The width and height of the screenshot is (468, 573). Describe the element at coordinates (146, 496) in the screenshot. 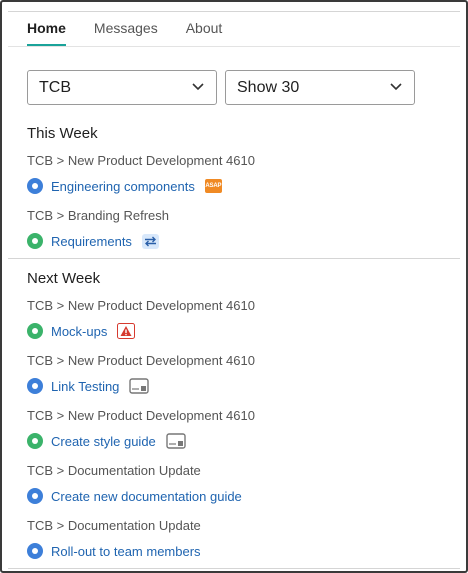

I see `task-link: Create new documentation guide` at that location.